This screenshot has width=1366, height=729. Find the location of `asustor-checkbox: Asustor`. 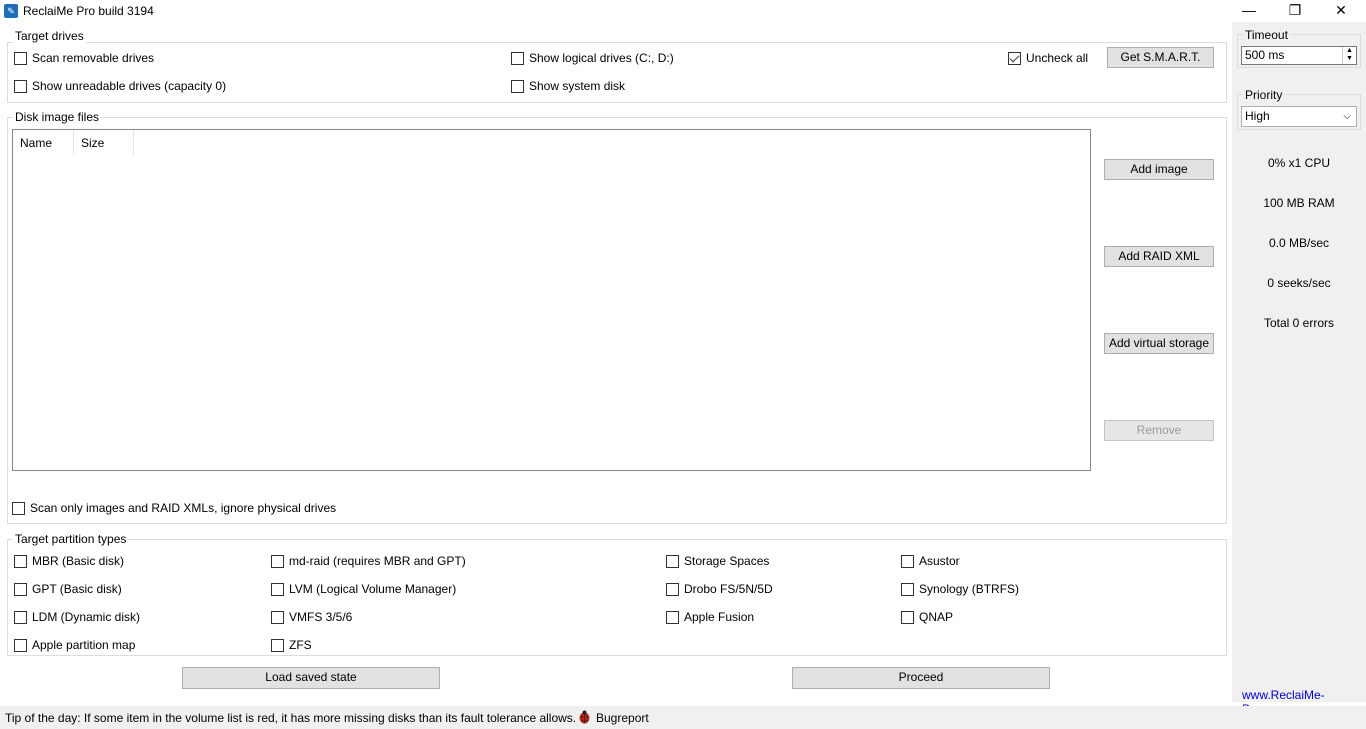

asustor-checkbox: Asustor is located at coordinates (930, 561).